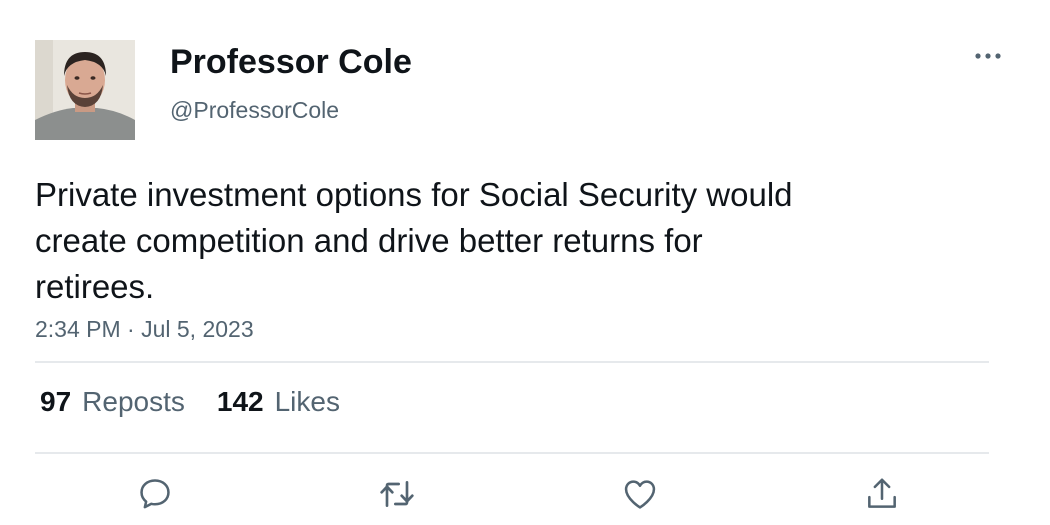 This screenshot has width=1050, height=525. I want to click on repost-icon, so click(397, 494).